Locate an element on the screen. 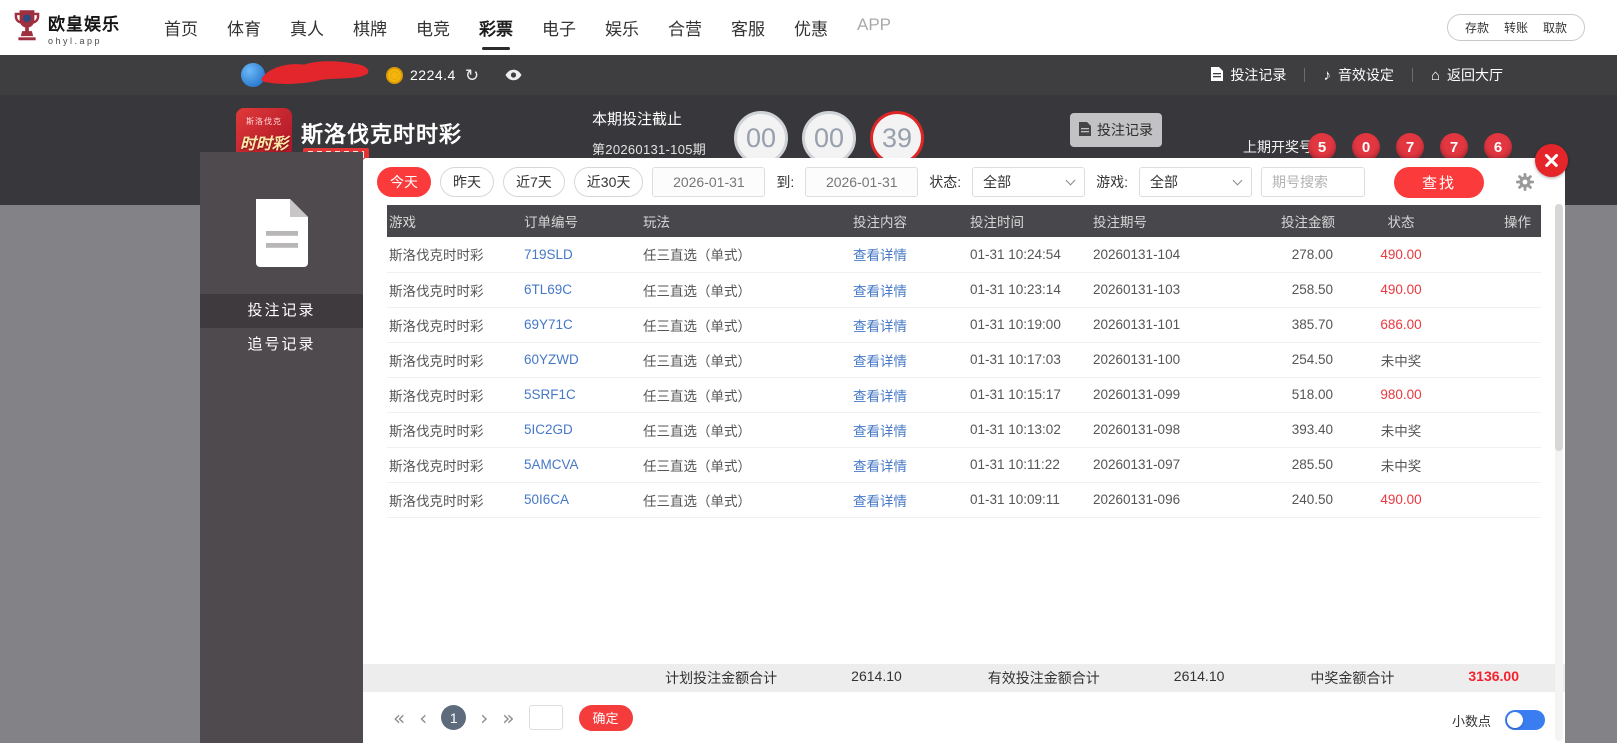 The height and width of the screenshot is (743, 1617). close-icon is located at coordinates (1551, 160).